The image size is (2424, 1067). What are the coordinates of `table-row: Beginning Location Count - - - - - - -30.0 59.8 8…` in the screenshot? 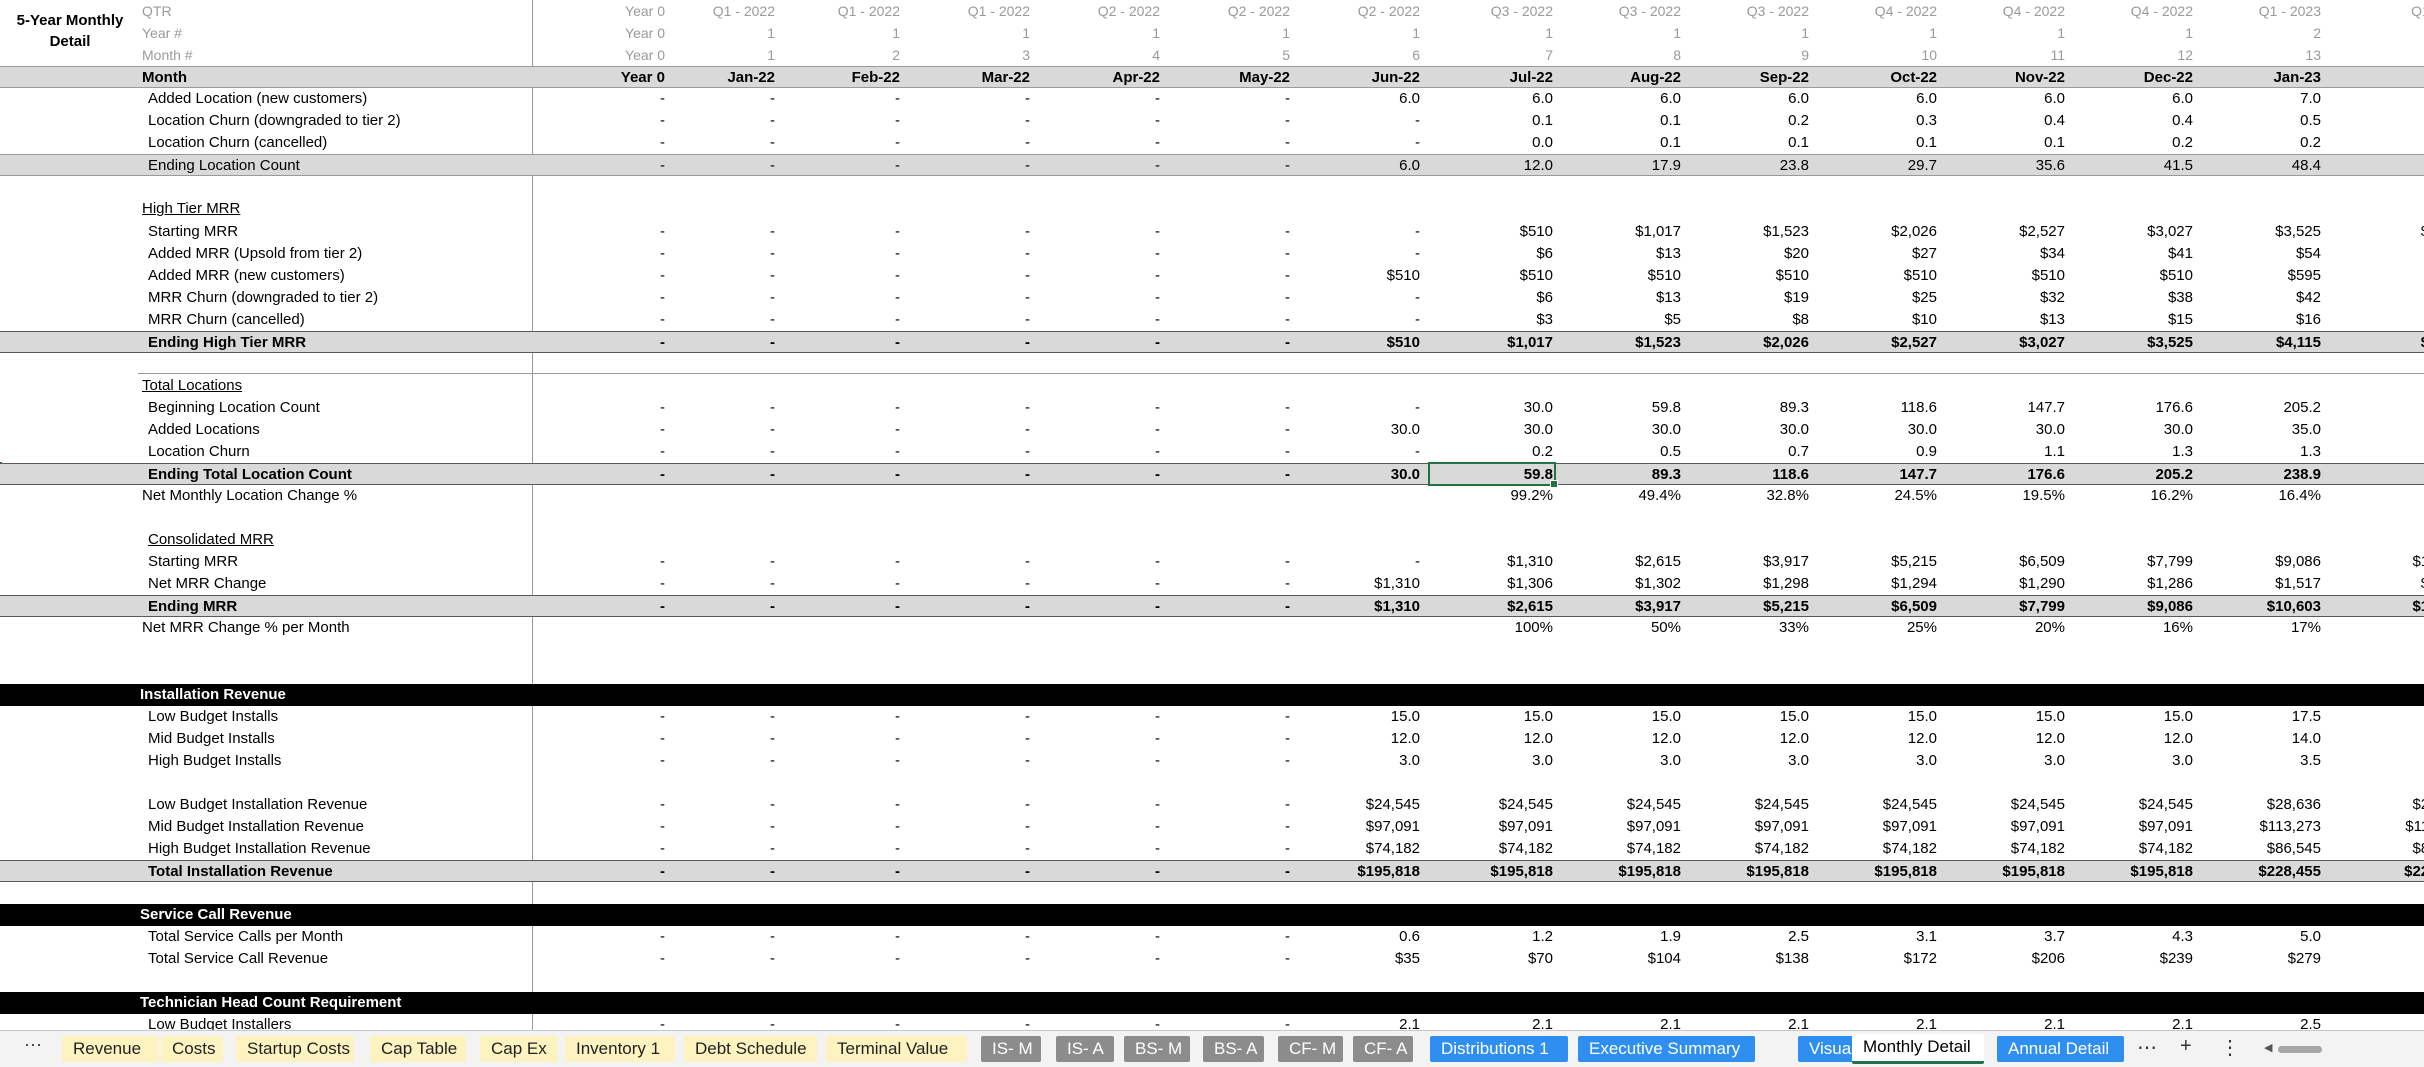 It's located at (1212, 408).